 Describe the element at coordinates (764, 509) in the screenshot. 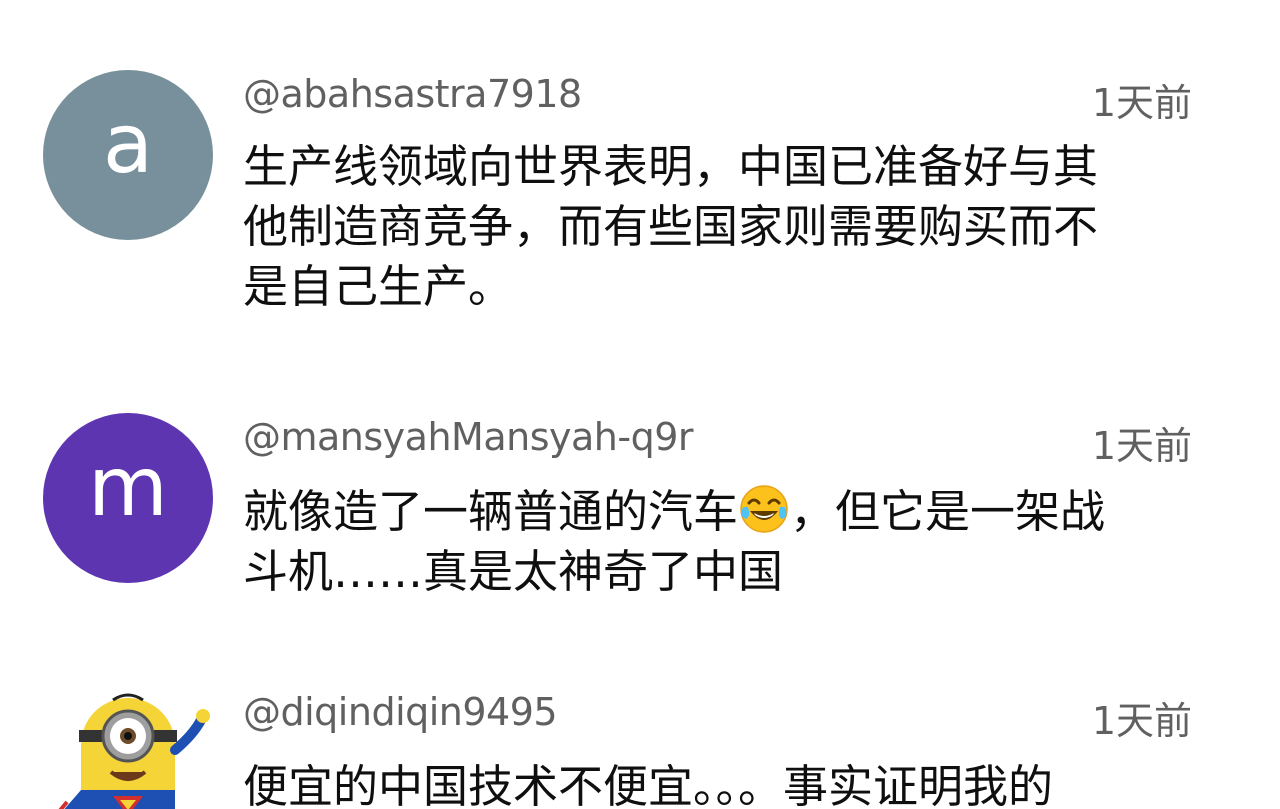

I see `face-with-tears-of-joy-icon` at that location.